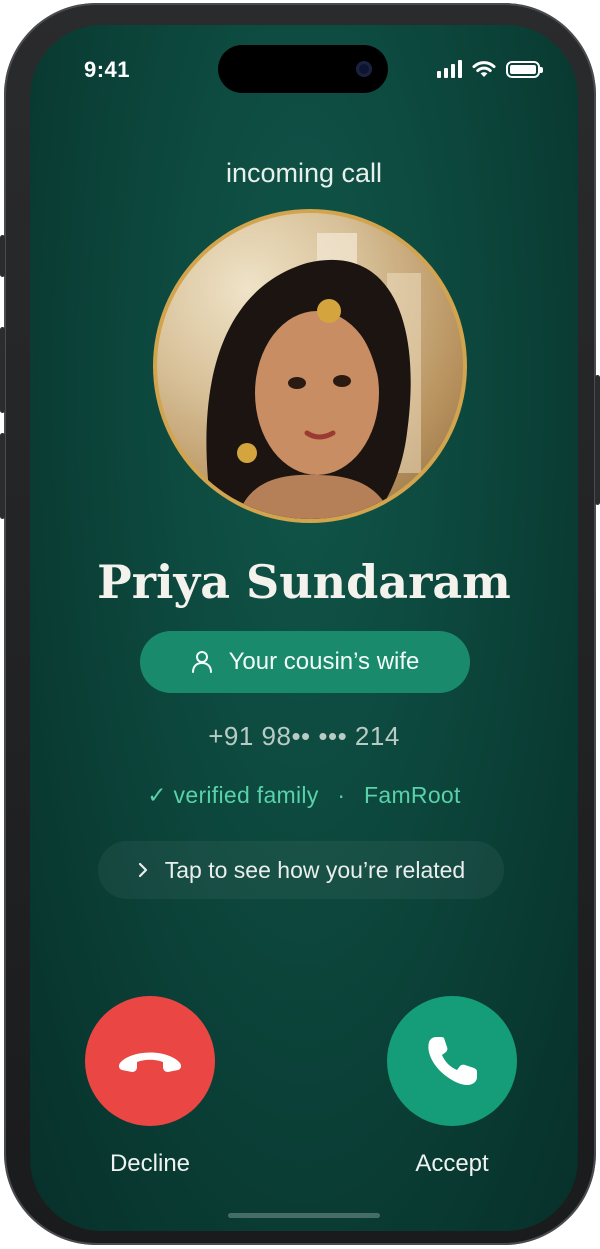 Image resolution: width=600 pixels, height=1249 pixels. What do you see at coordinates (2, 476) in the screenshot?
I see `volume-down-button` at bounding box center [2, 476].